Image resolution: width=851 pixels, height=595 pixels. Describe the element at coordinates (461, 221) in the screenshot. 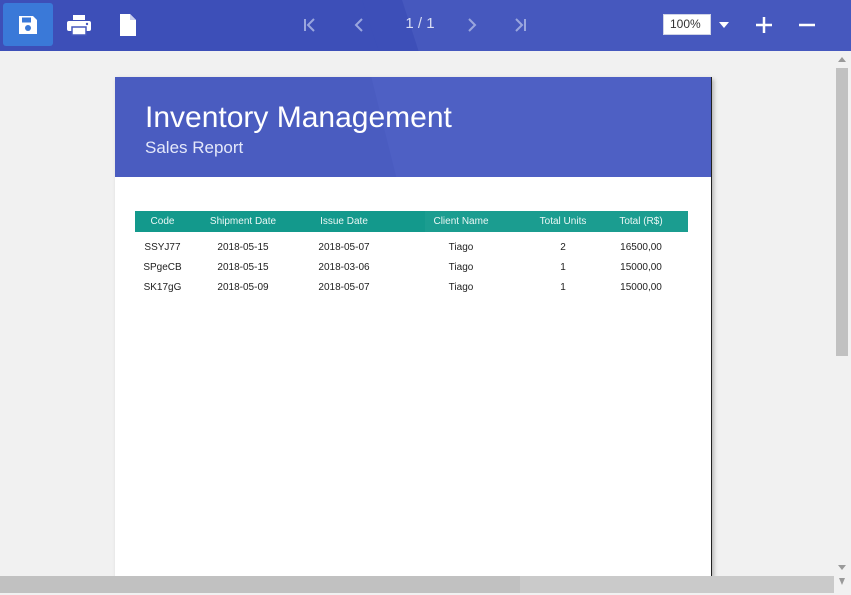

I see `column-header-client-name: Client Name` at that location.